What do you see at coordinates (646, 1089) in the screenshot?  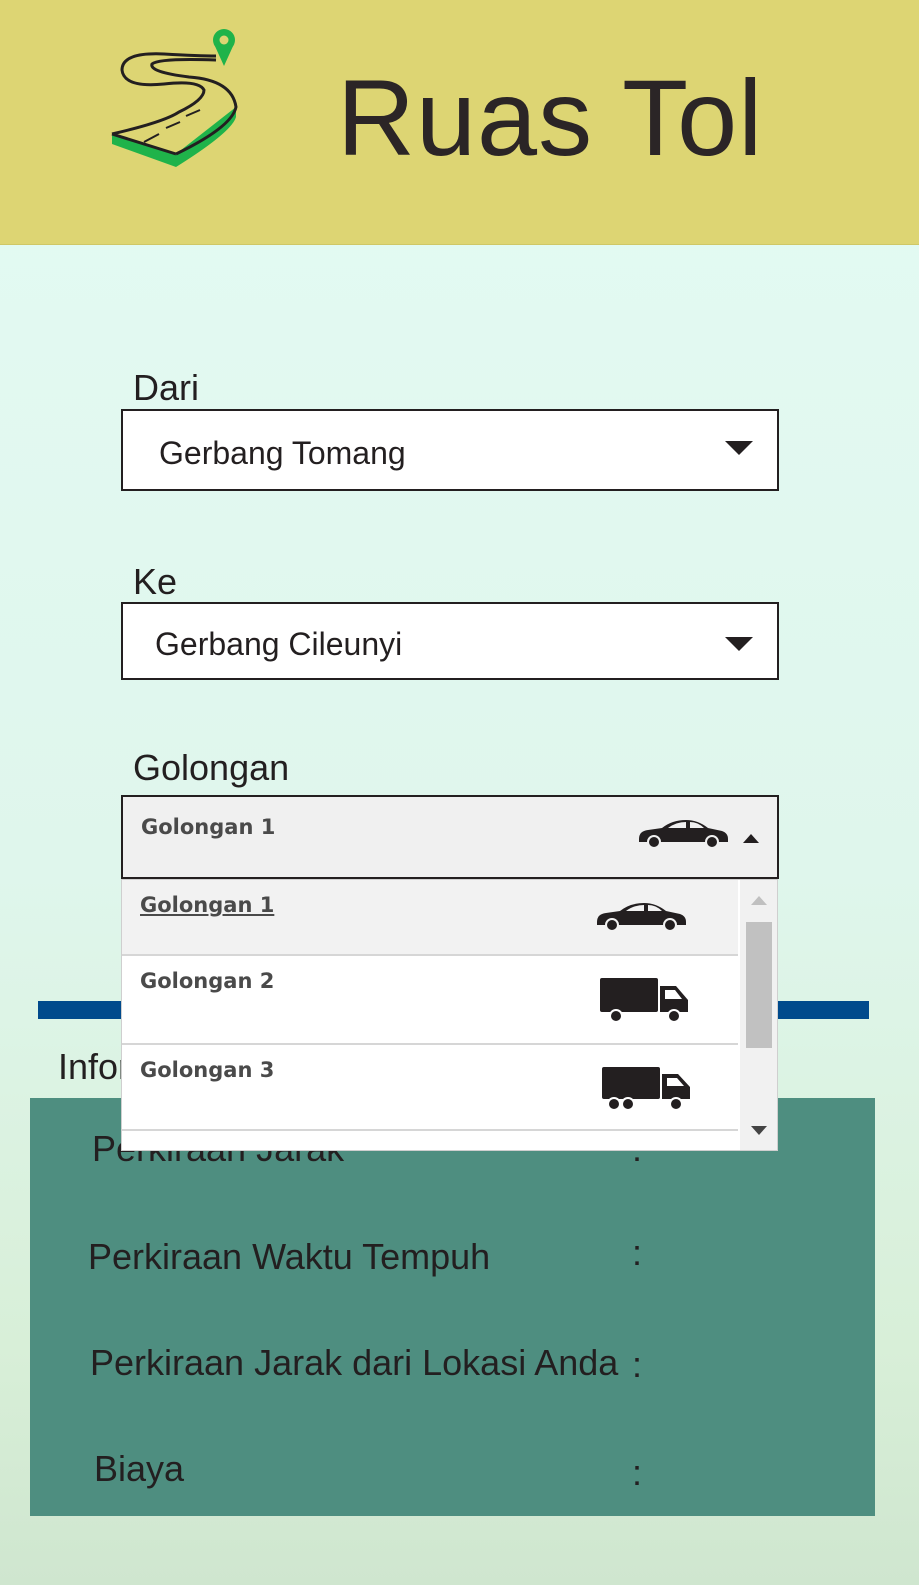 I see `truck-double-axle-icon` at bounding box center [646, 1089].